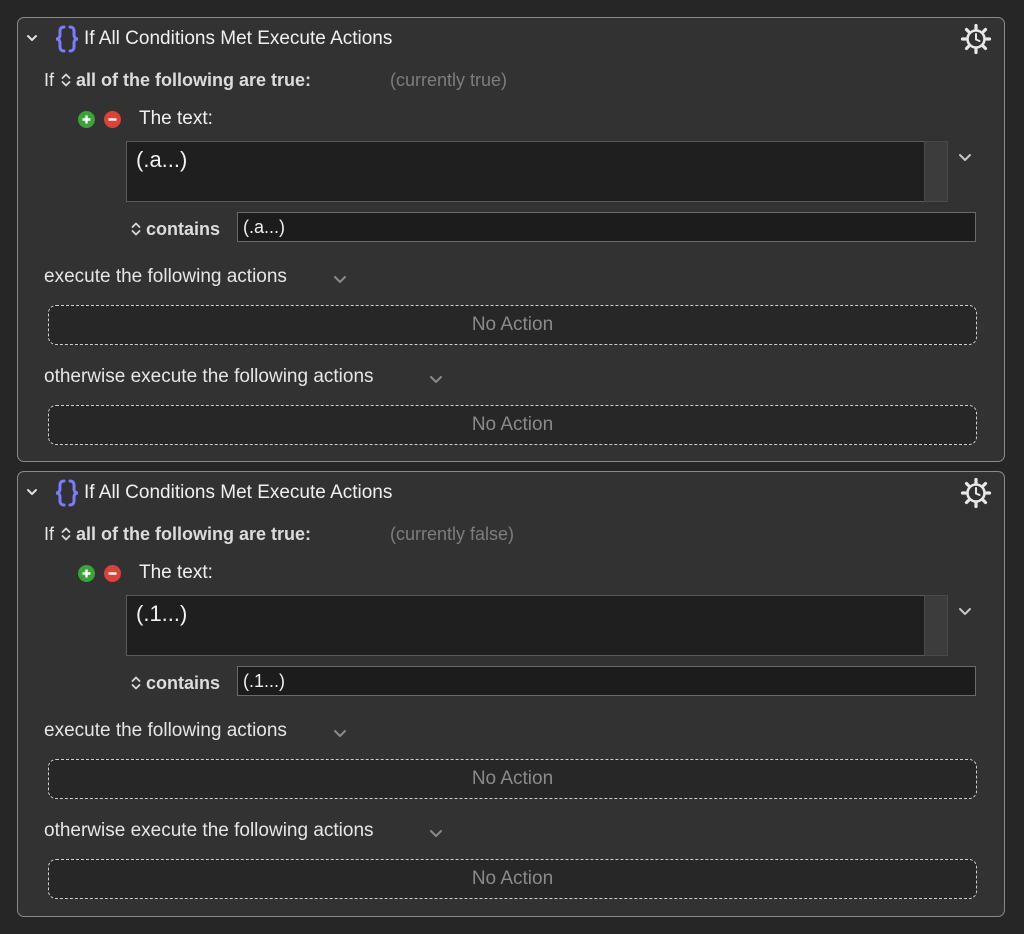  I want to click on condition-status: (currently true), so click(449, 80).